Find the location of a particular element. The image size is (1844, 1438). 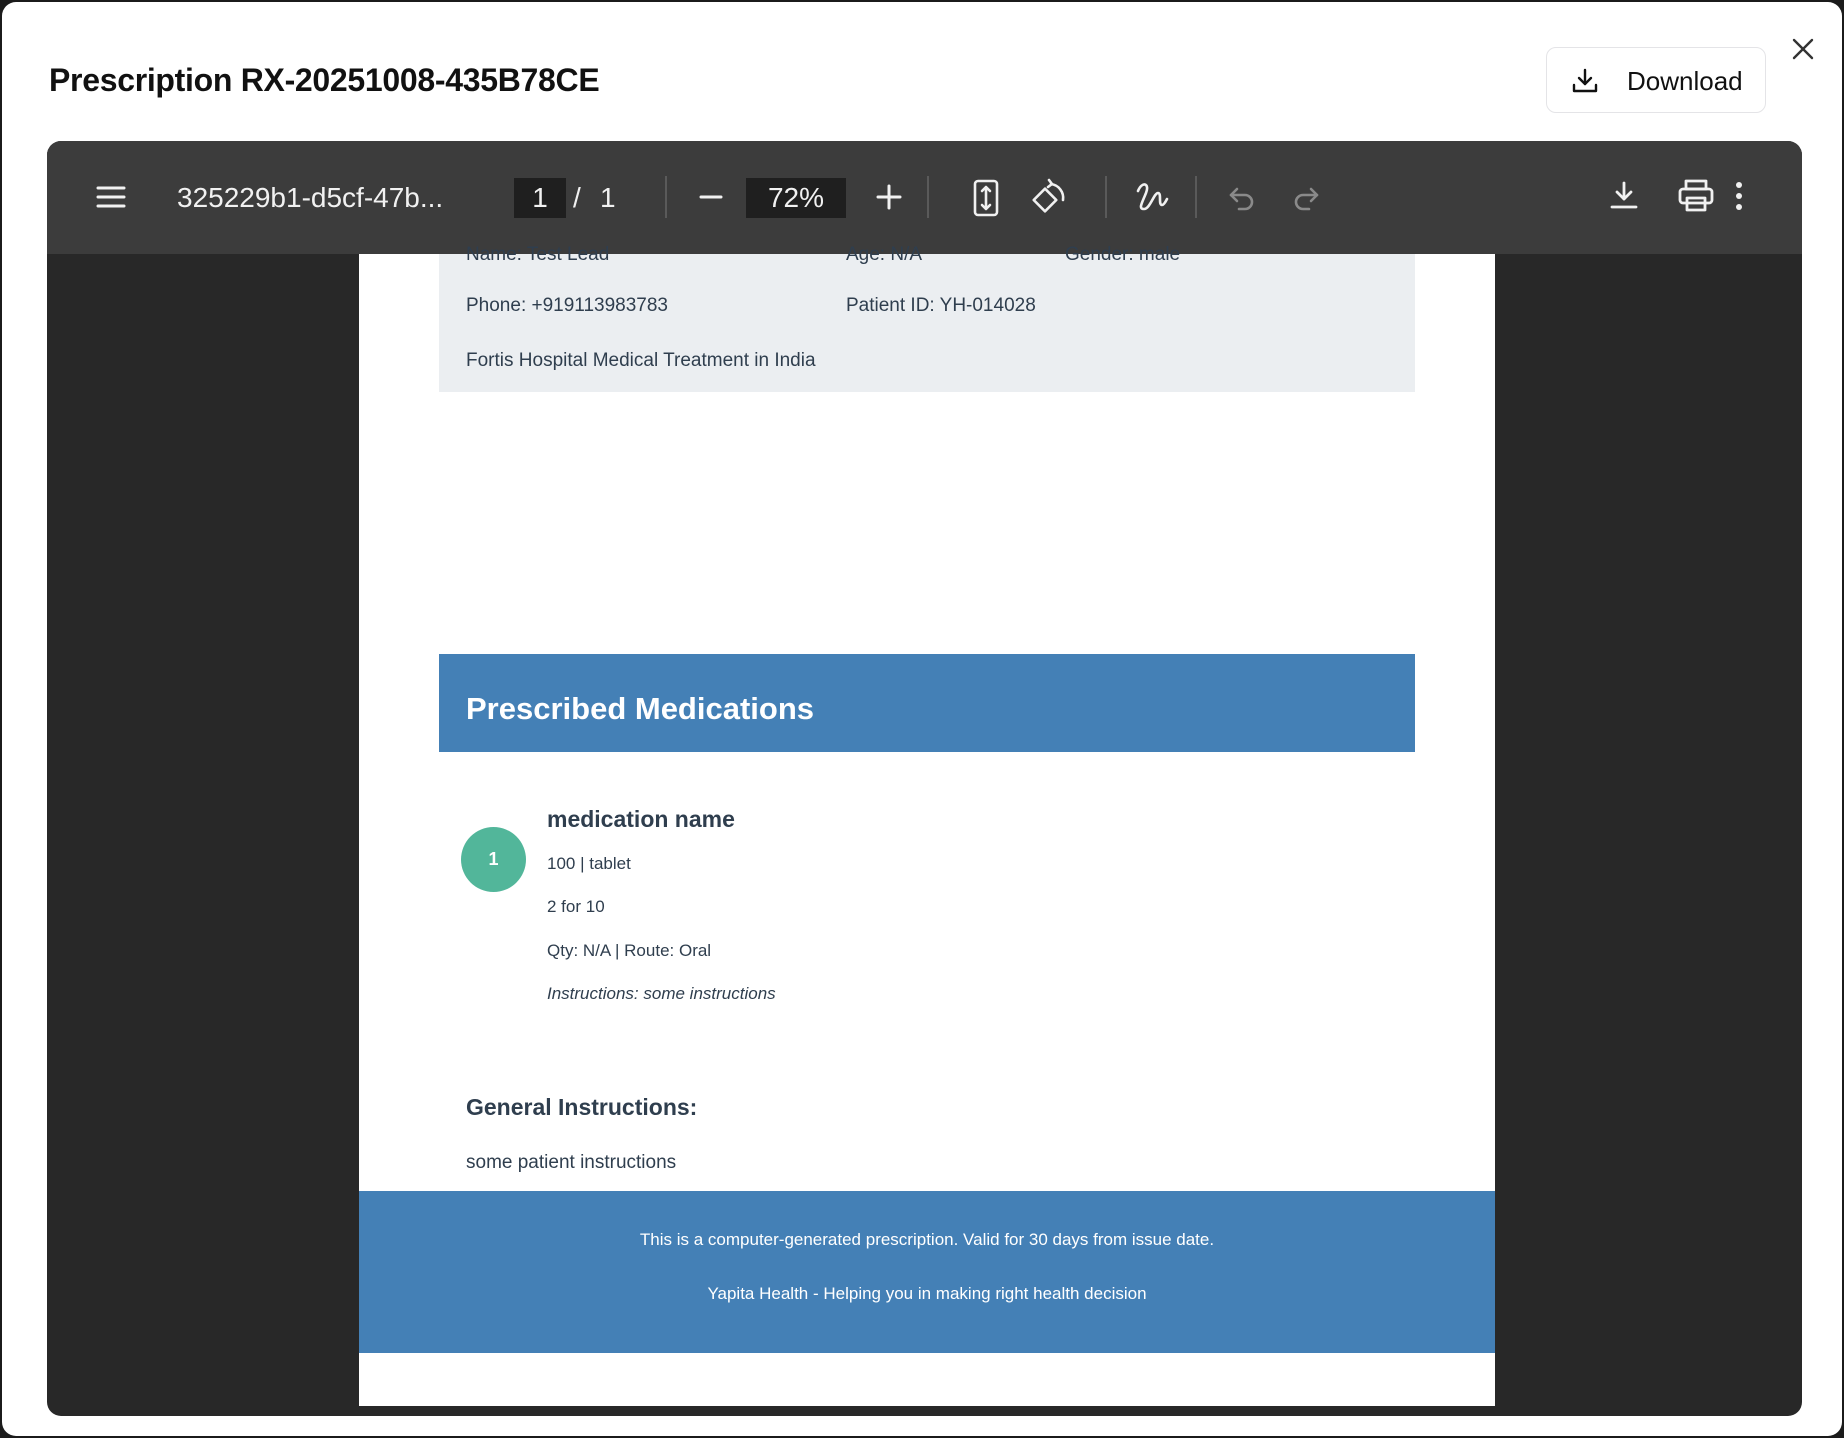

download-button: Download is located at coordinates (1656, 80).